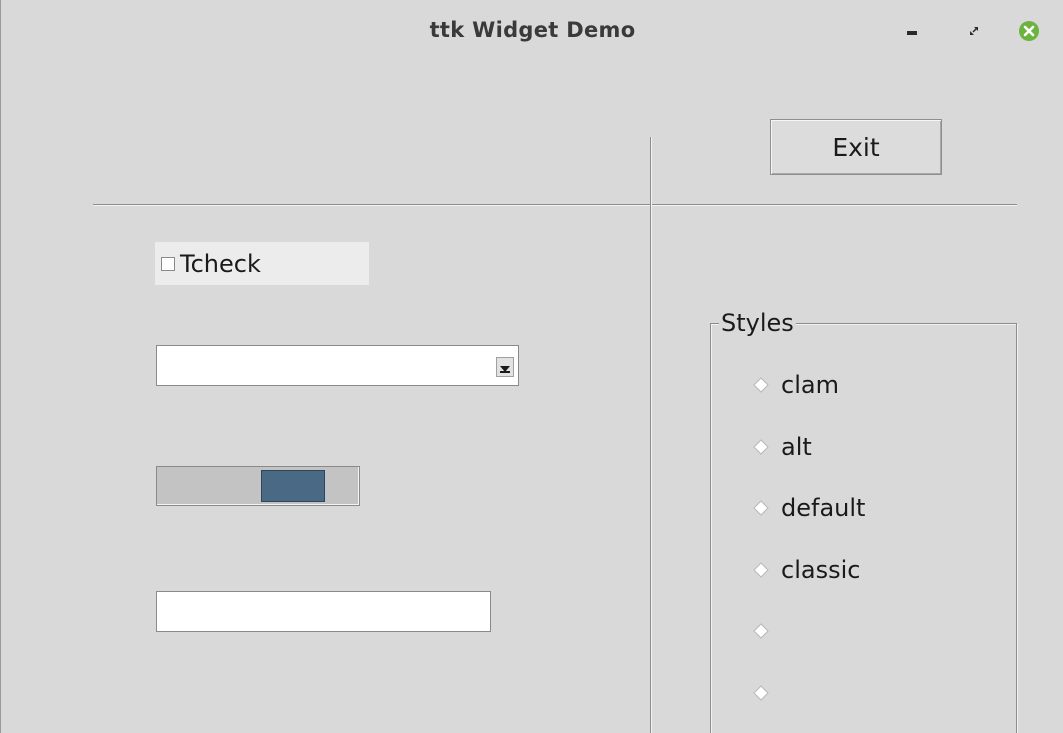  Describe the element at coordinates (821, 570) in the screenshot. I see `radio-label: classic` at that location.